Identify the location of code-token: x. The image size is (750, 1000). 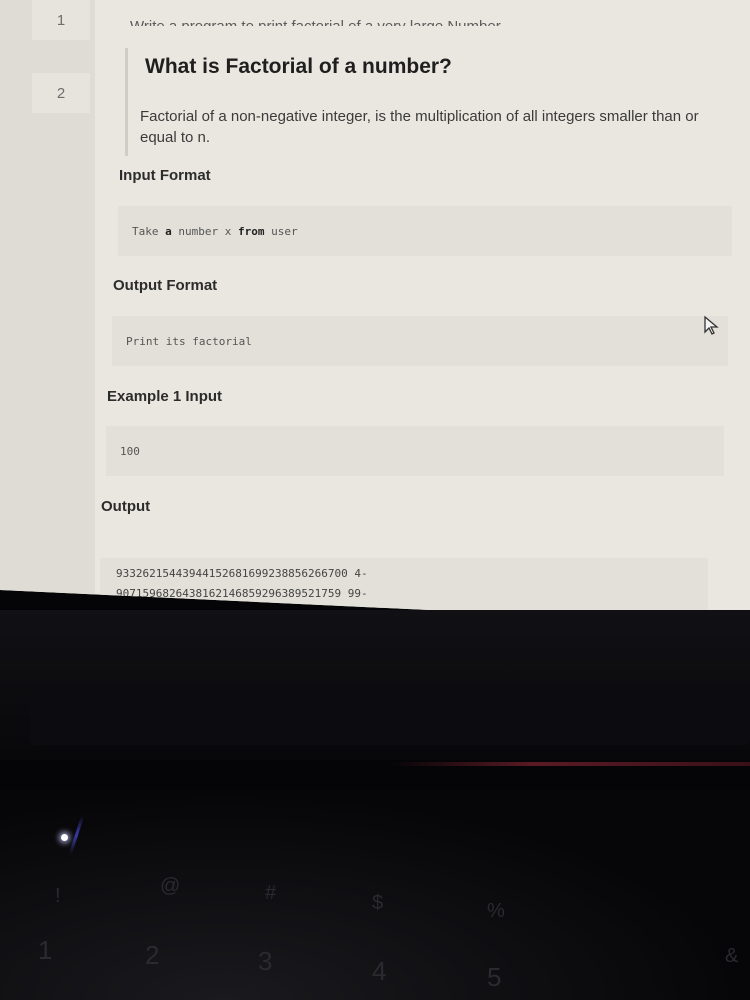
(228, 231).